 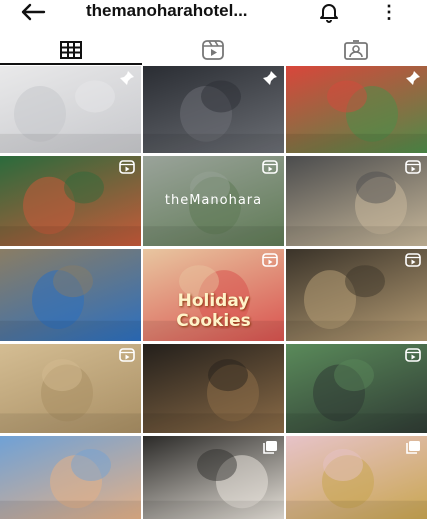 I want to click on post-overlay-text: Holiday Cookies, so click(x=213, y=311).